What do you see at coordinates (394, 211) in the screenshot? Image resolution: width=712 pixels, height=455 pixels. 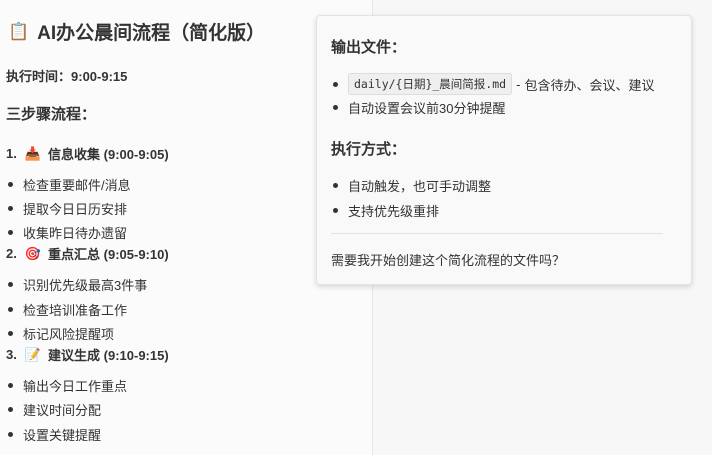 I see `list-item-text: 支持优先级重排` at bounding box center [394, 211].